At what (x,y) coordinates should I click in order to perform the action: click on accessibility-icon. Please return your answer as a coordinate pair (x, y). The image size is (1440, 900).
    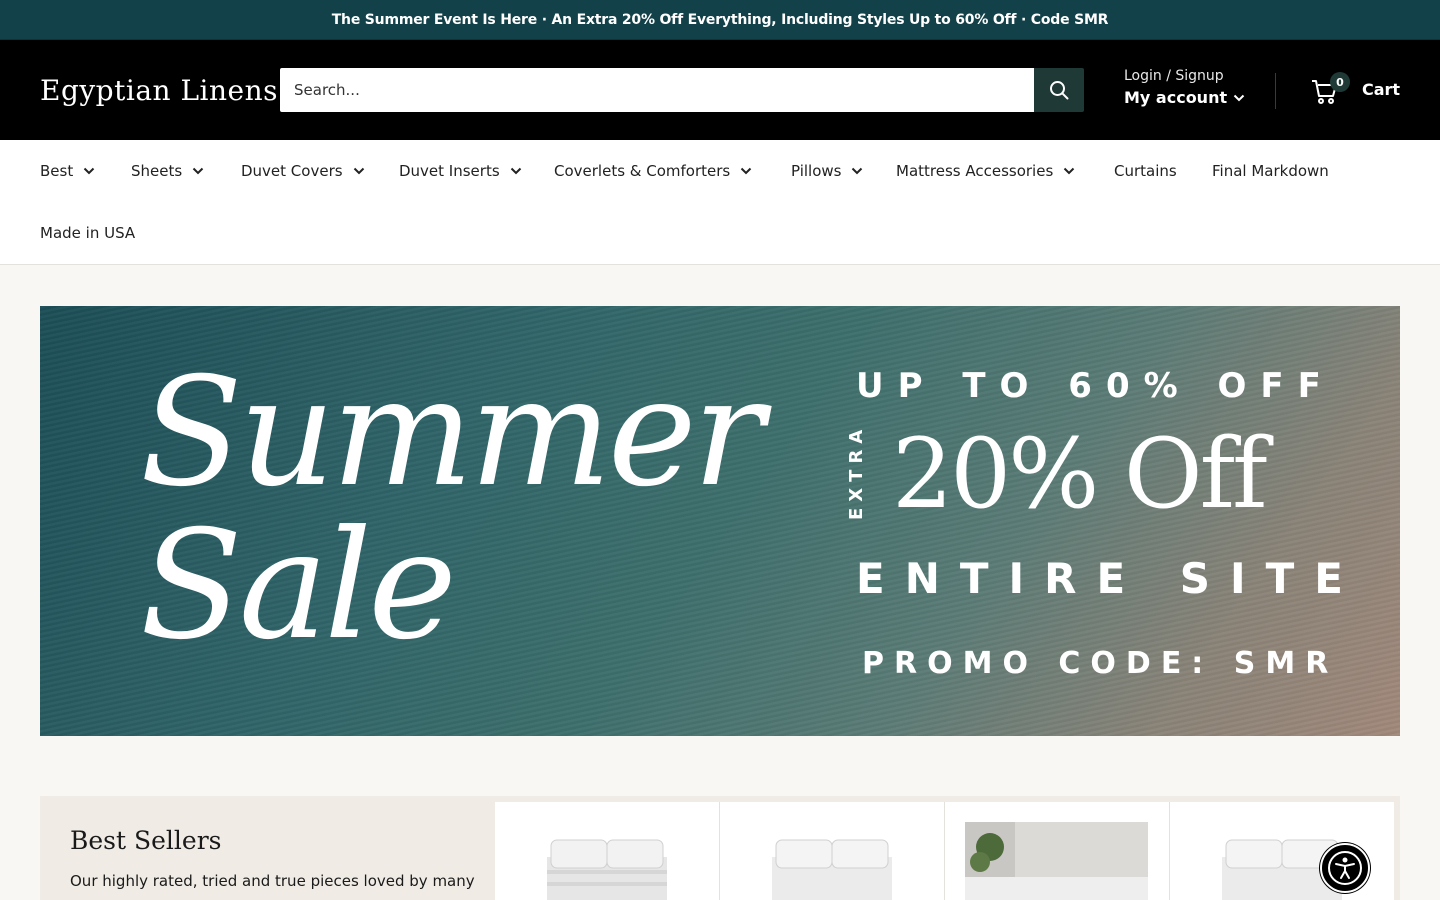
    Looking at the image, I should click on (1345, 868).